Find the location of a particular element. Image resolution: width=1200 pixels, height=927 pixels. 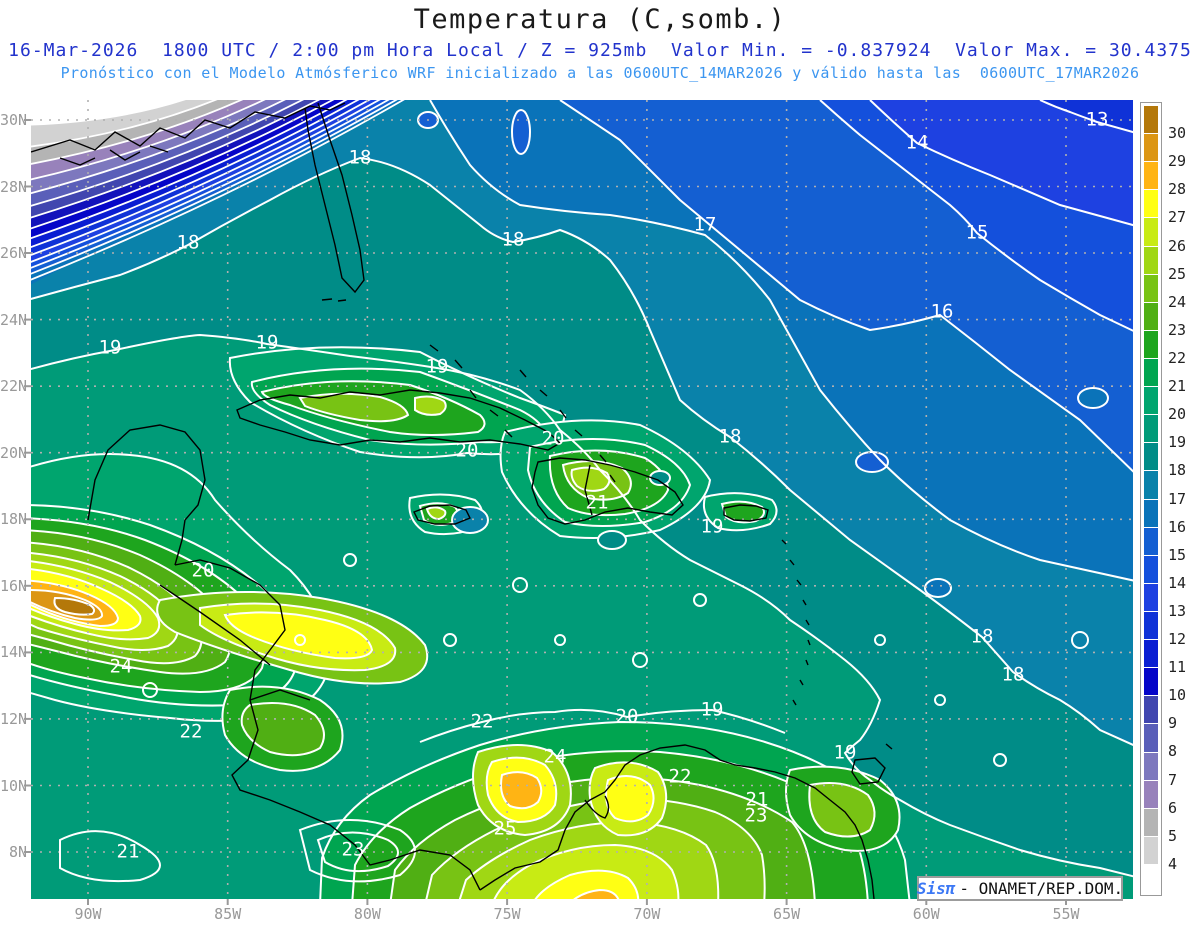

colorbar-value-30: 30 is located at coordinates (1177, 133).